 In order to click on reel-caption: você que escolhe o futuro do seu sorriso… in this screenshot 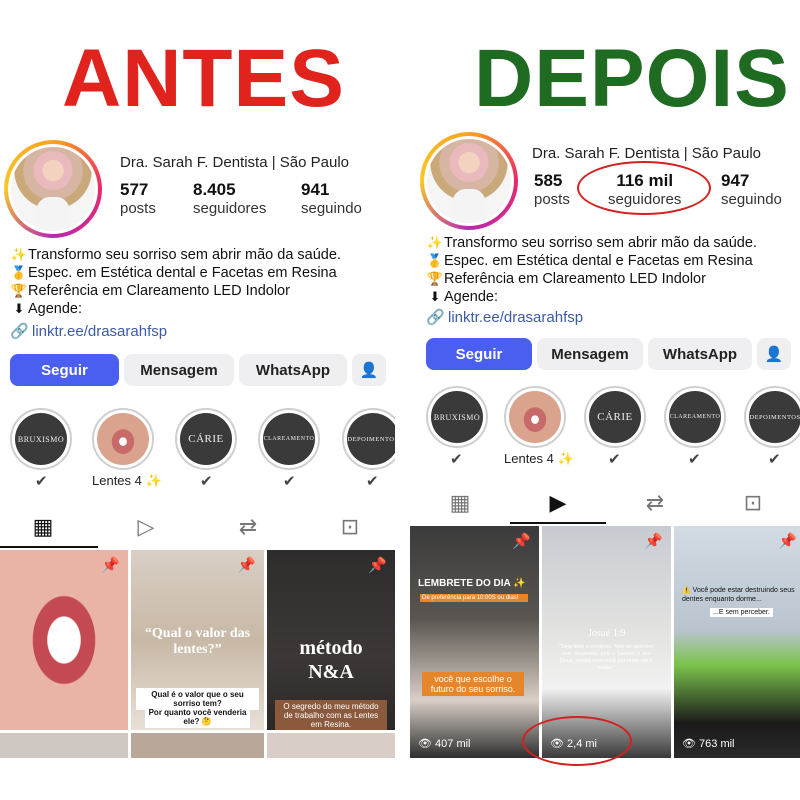, I will do `click(473, 684)`.